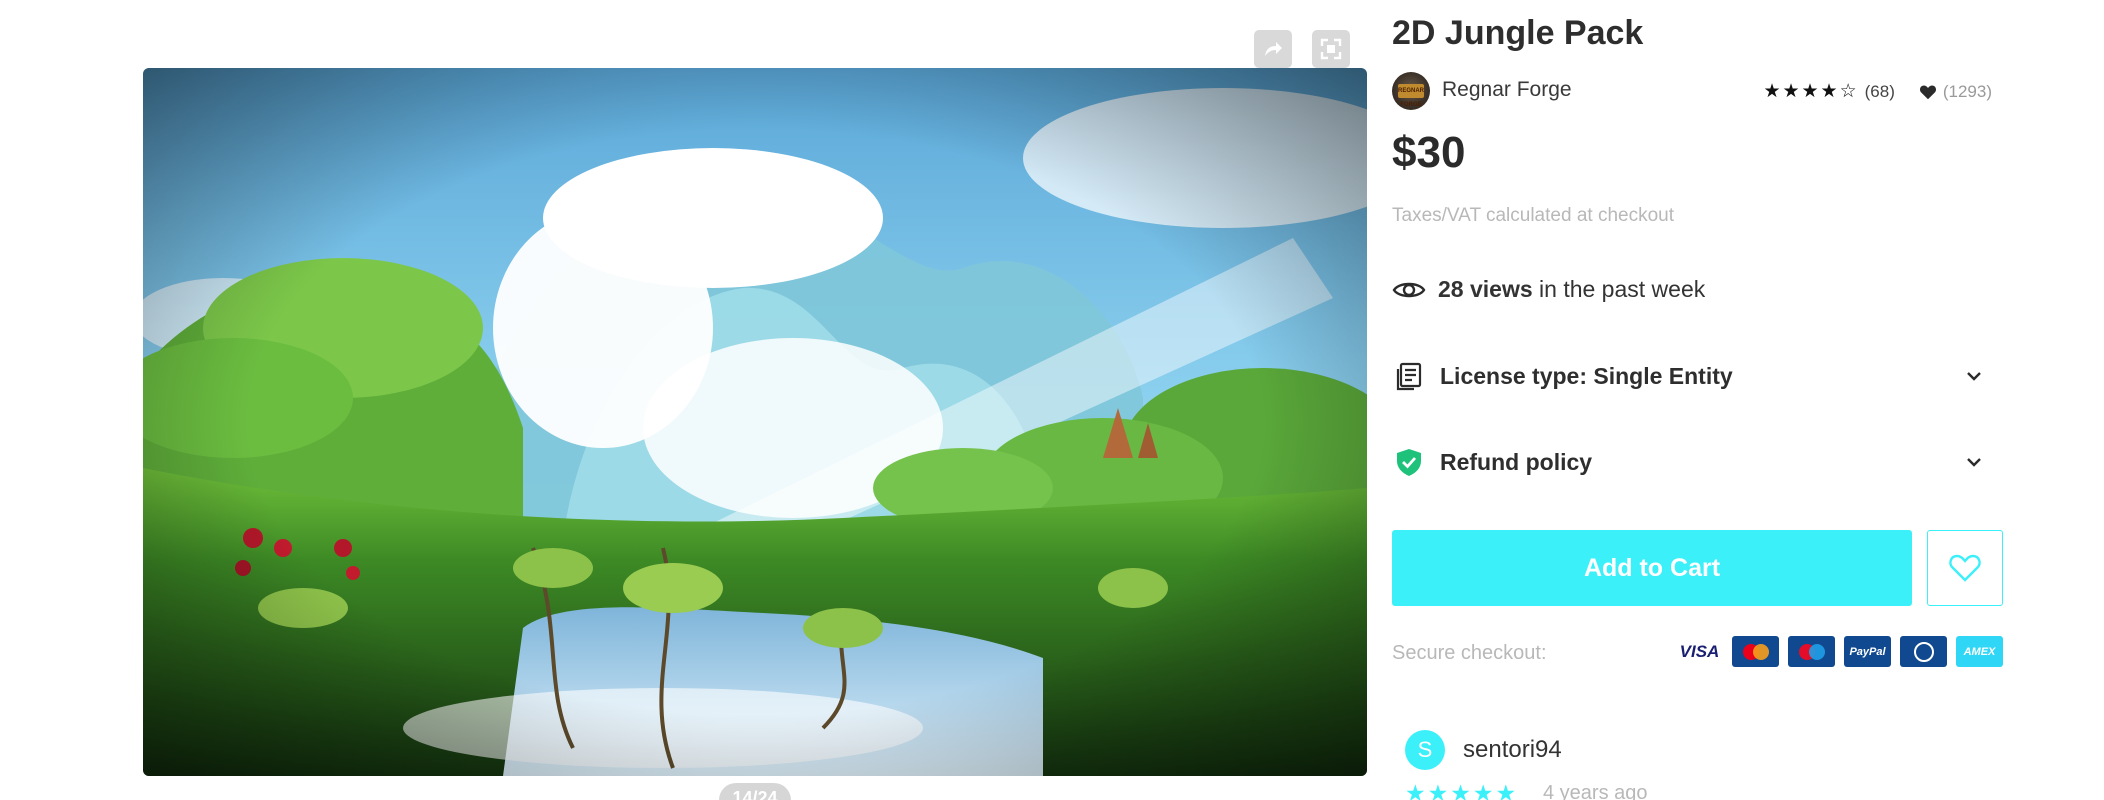 The image size is (2104, 800). I want to click on visa-logo: VISA, so click(1699, 651).